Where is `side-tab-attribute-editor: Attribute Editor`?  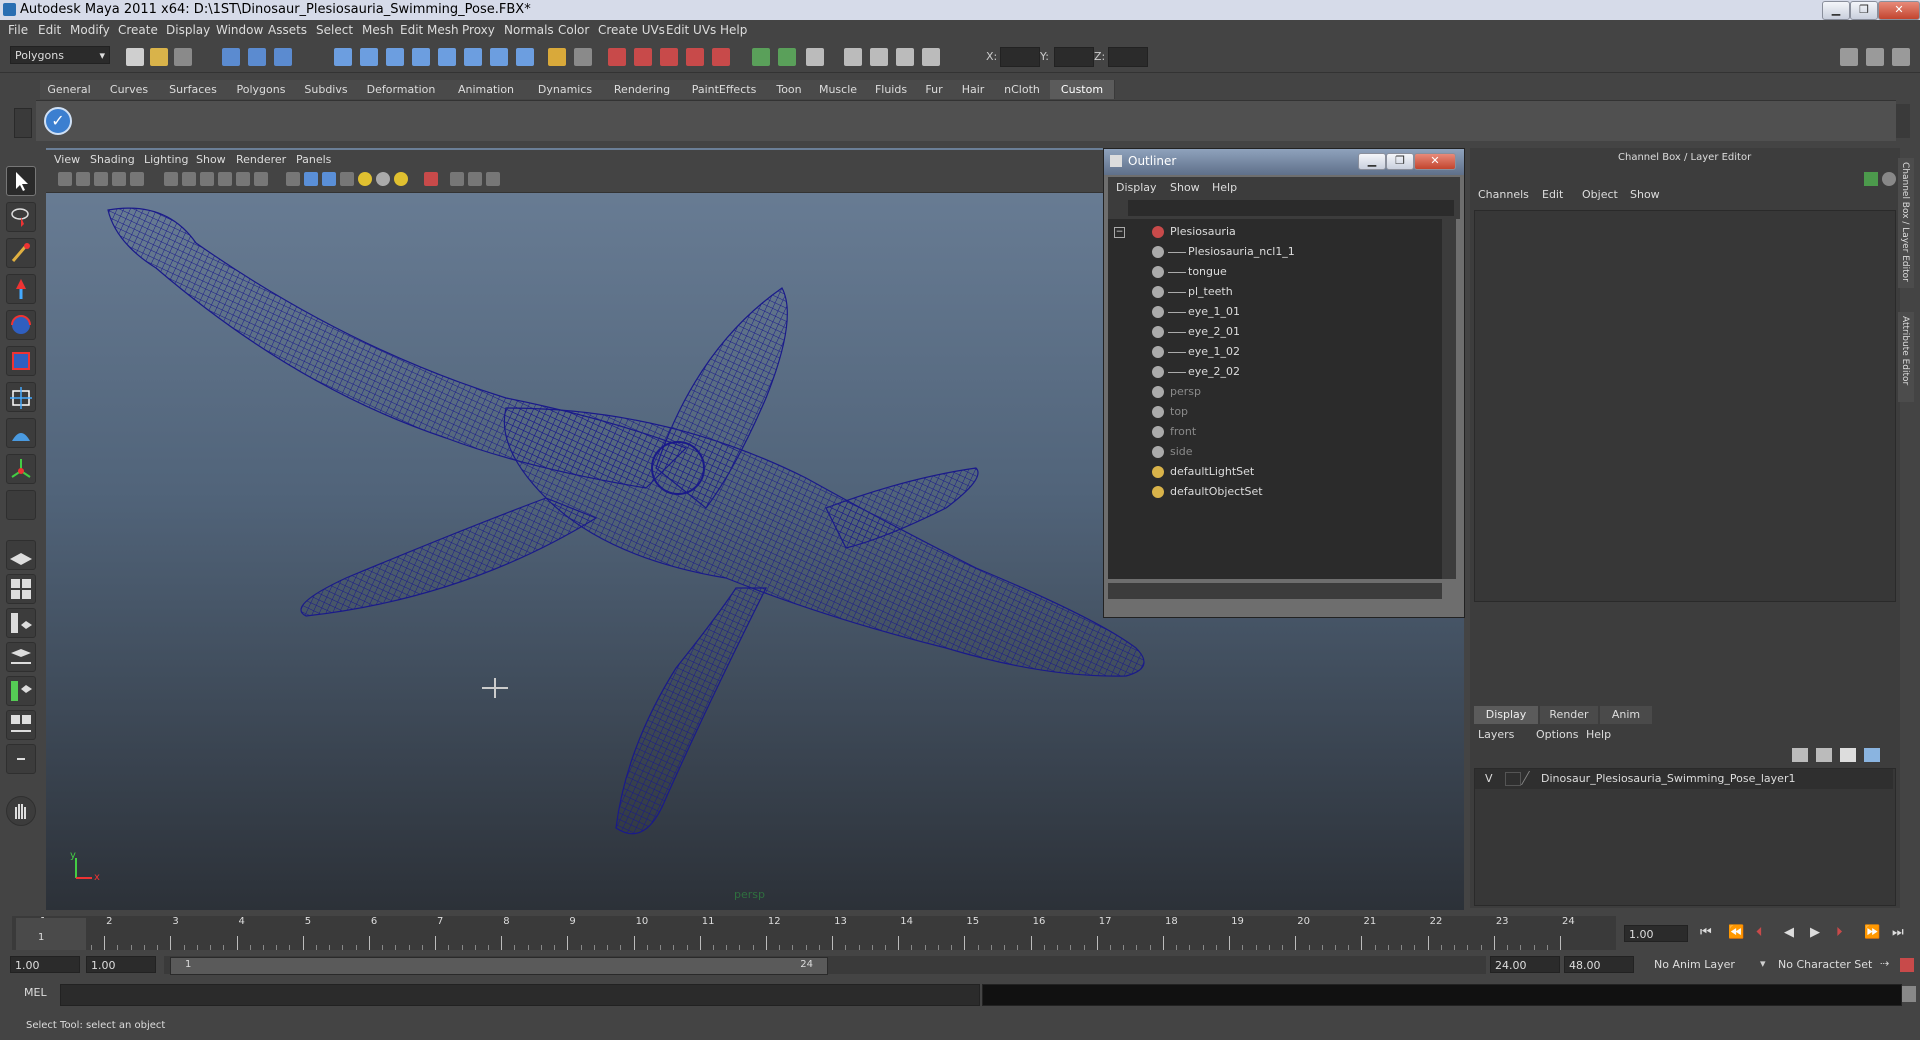 side-tab-attribute-editor: Attribute Editor is located at coordinates (1906, 357).